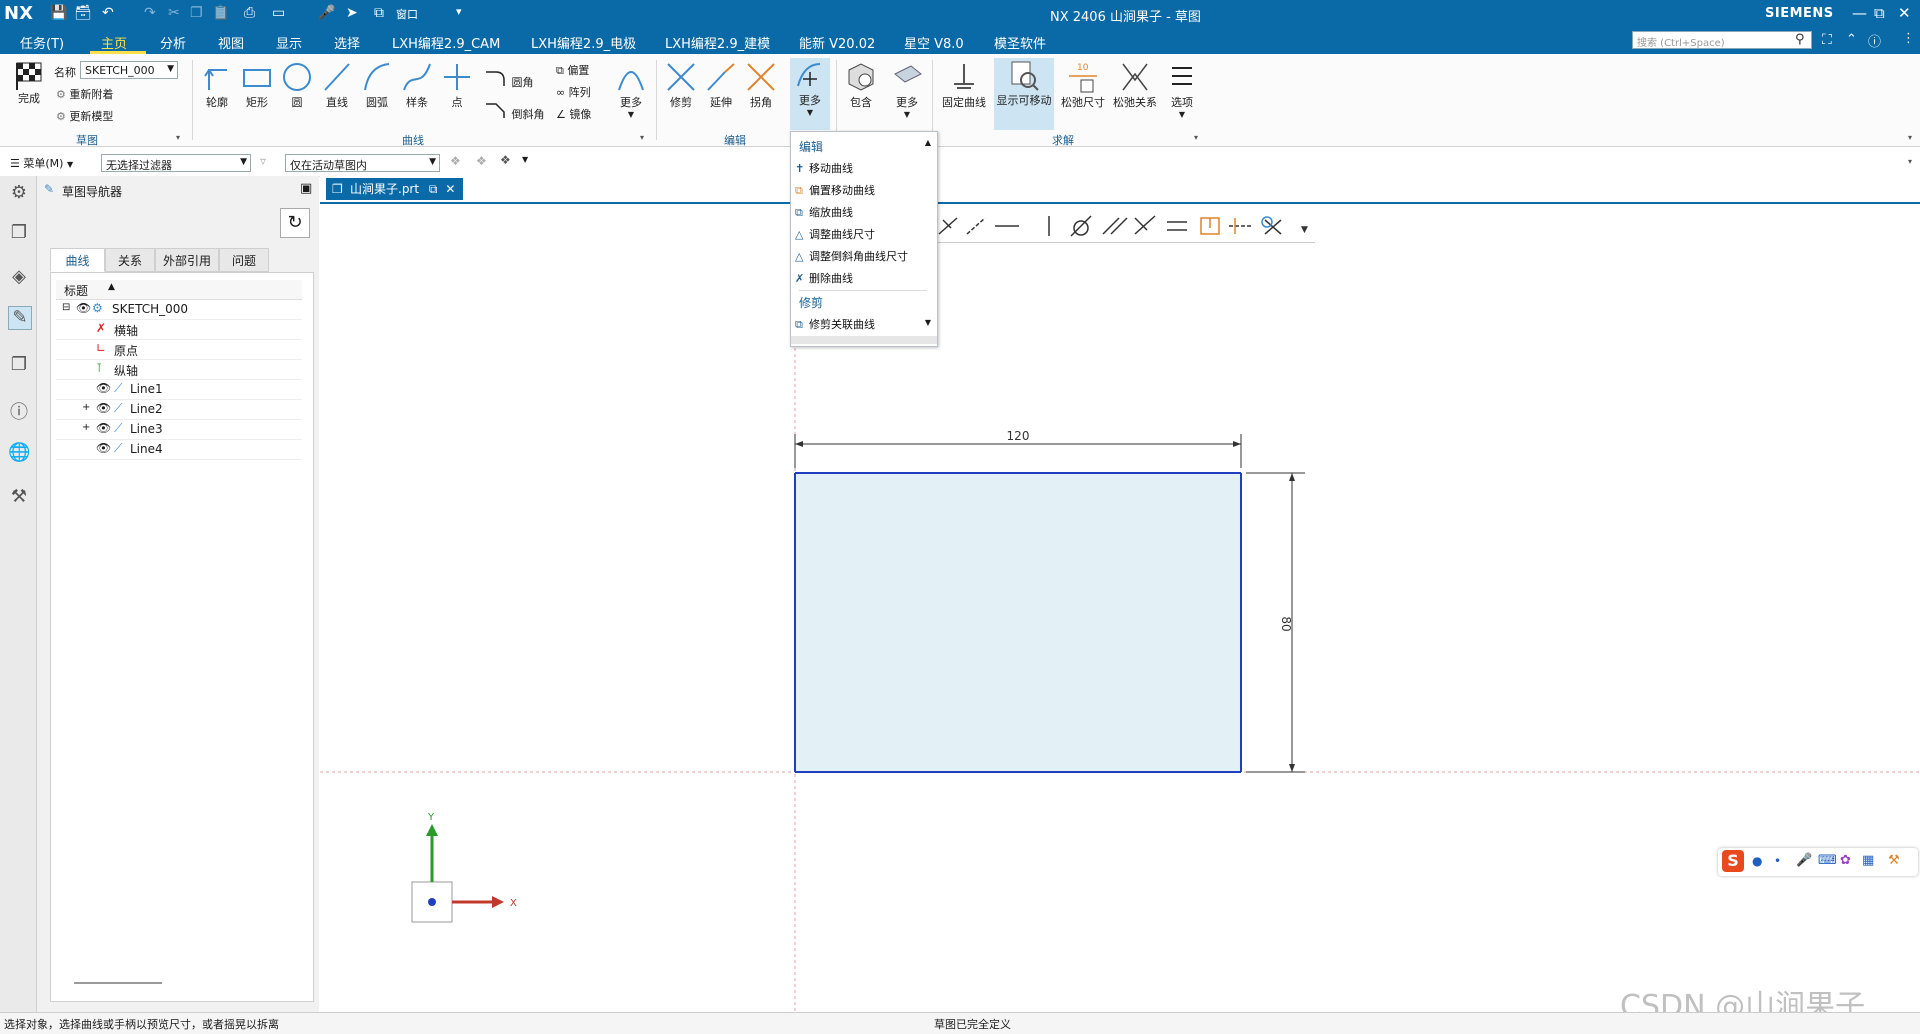 The height and width of the screenshot is (1034, 1920). I want to click on close-tab-icon: ✕, so click(450, 189).